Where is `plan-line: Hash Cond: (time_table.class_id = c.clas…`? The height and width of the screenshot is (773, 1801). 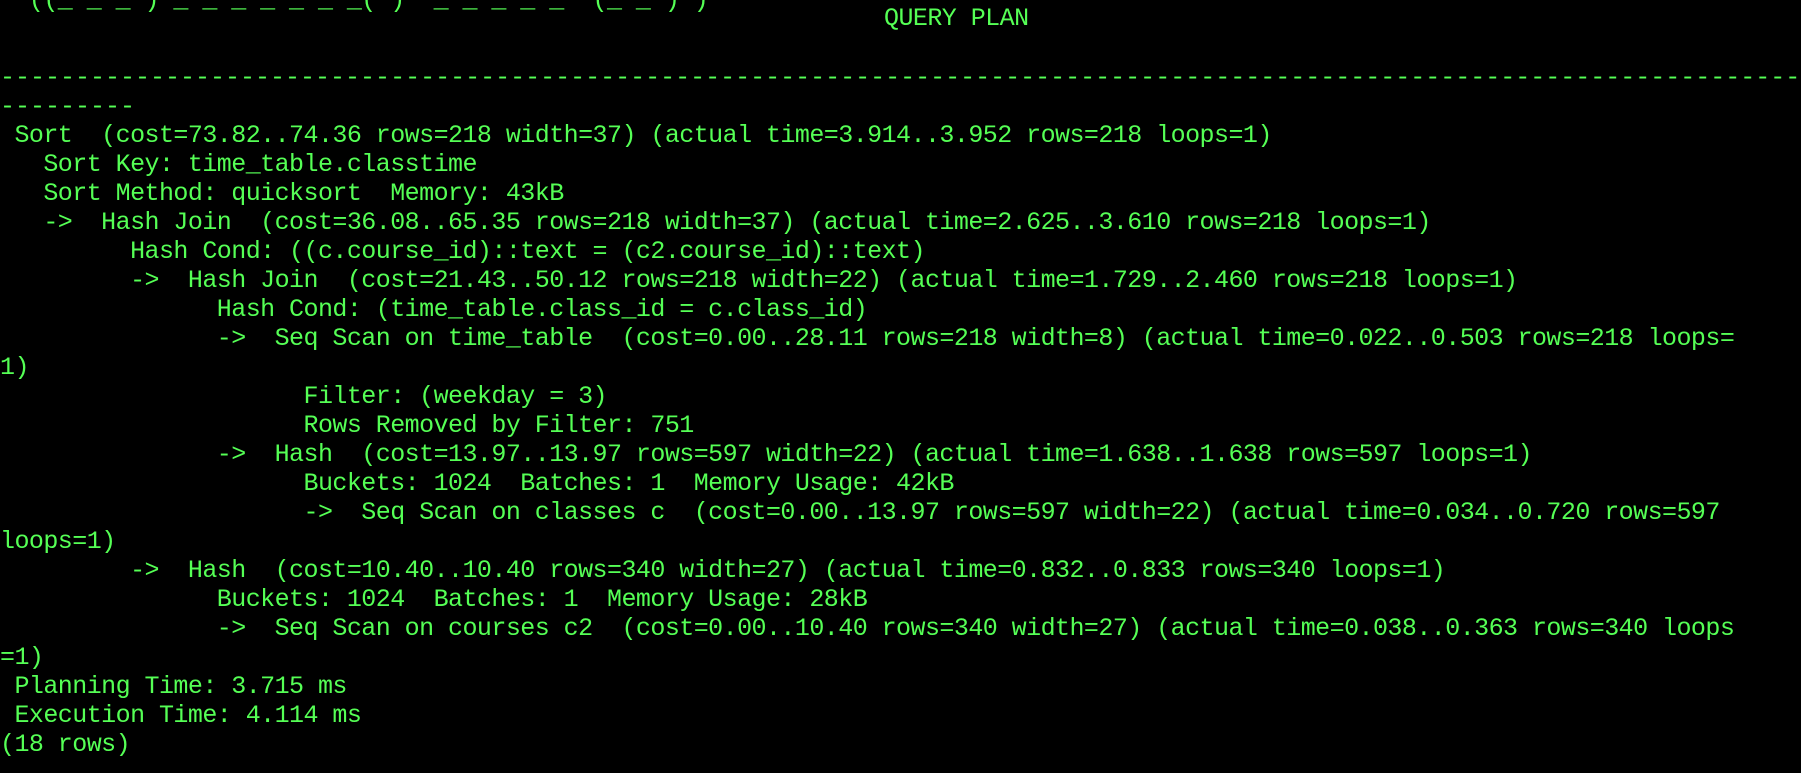
plan-line: Hash Cond: (time_table.class_id = c.clas… is located at coordinates (434, 309).